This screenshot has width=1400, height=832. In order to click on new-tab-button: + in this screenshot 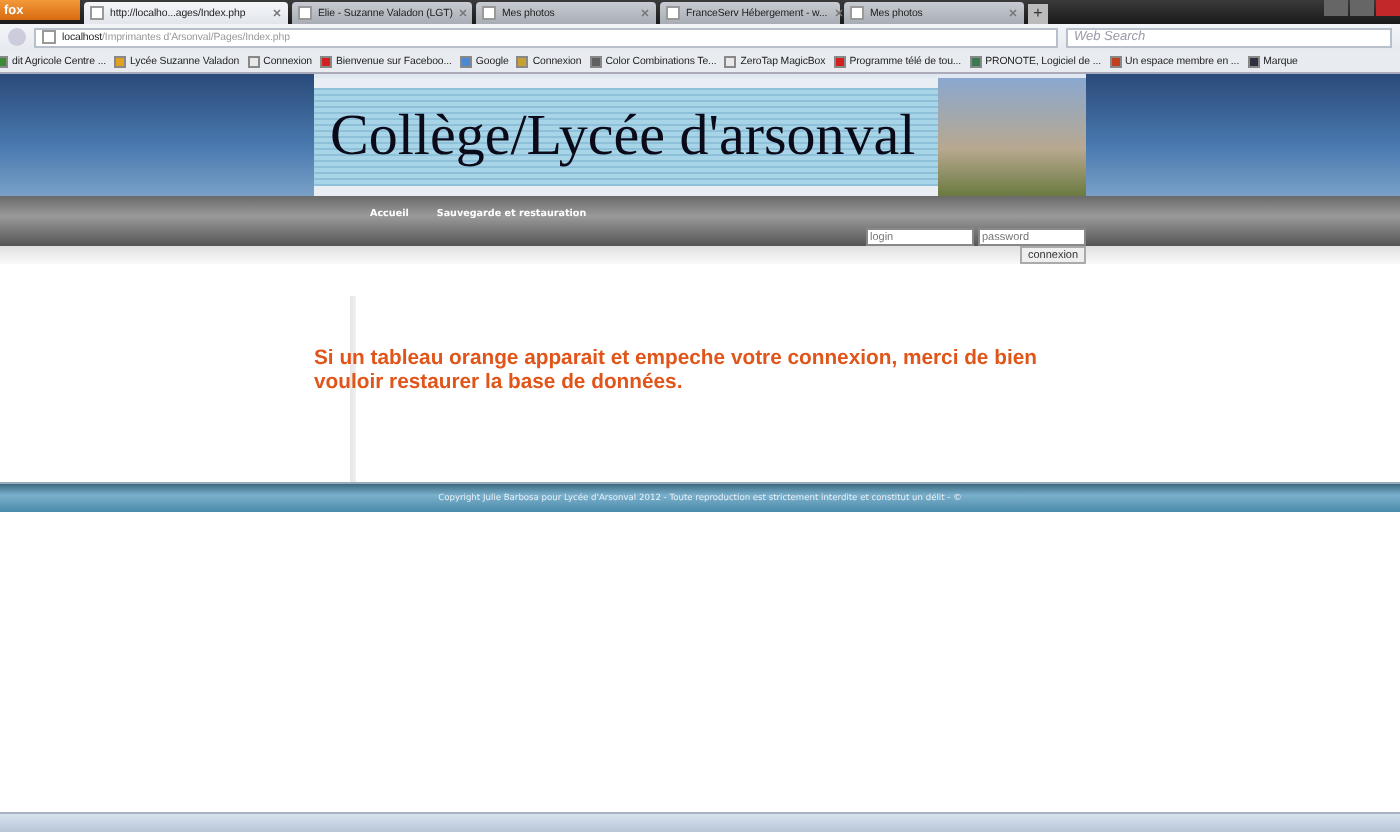, I will do `click(1038, 14)`.